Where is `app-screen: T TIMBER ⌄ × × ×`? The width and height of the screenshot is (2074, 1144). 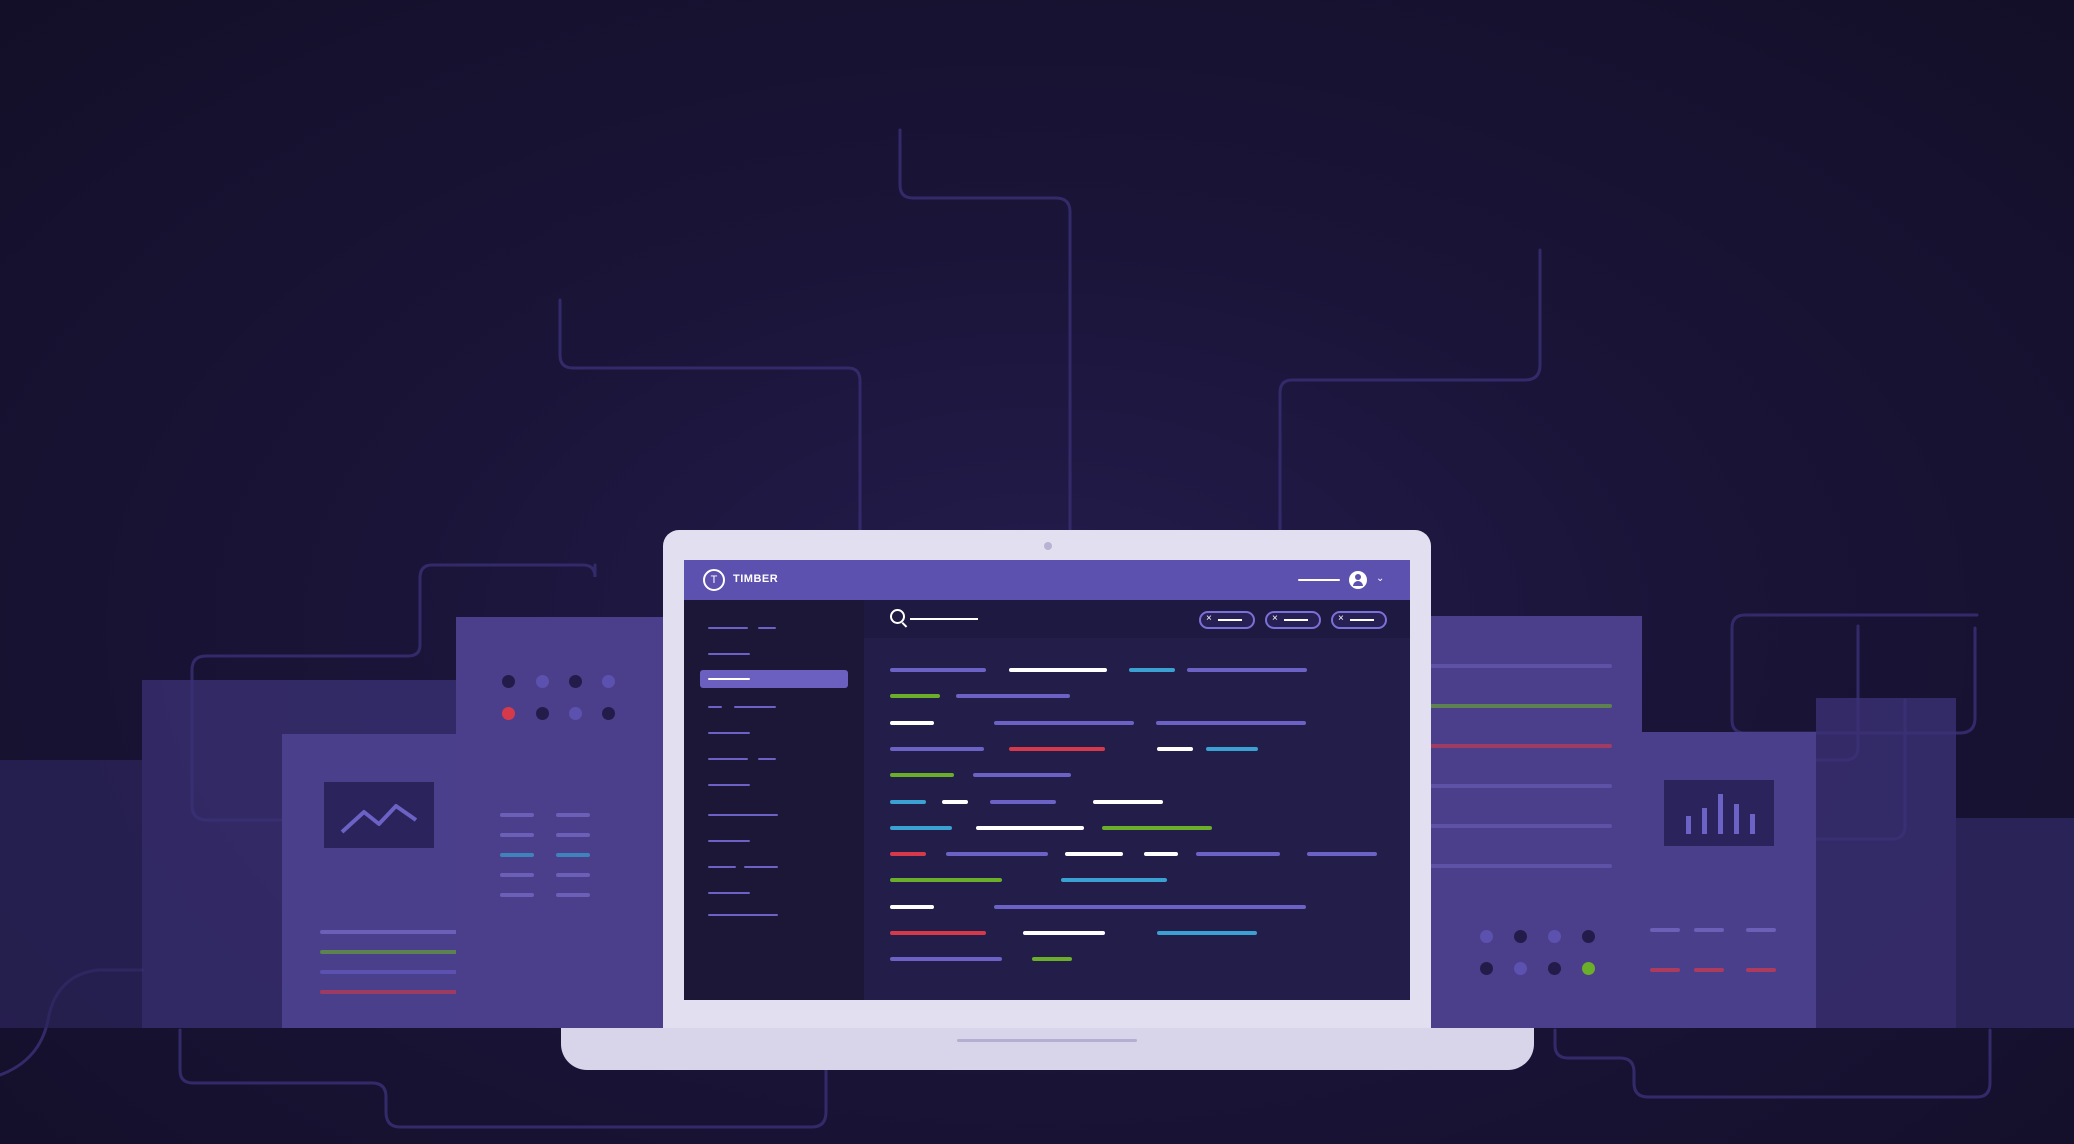 app-screen: T TIMBER ⌄ × × × is located at coordinates (1047, 780).